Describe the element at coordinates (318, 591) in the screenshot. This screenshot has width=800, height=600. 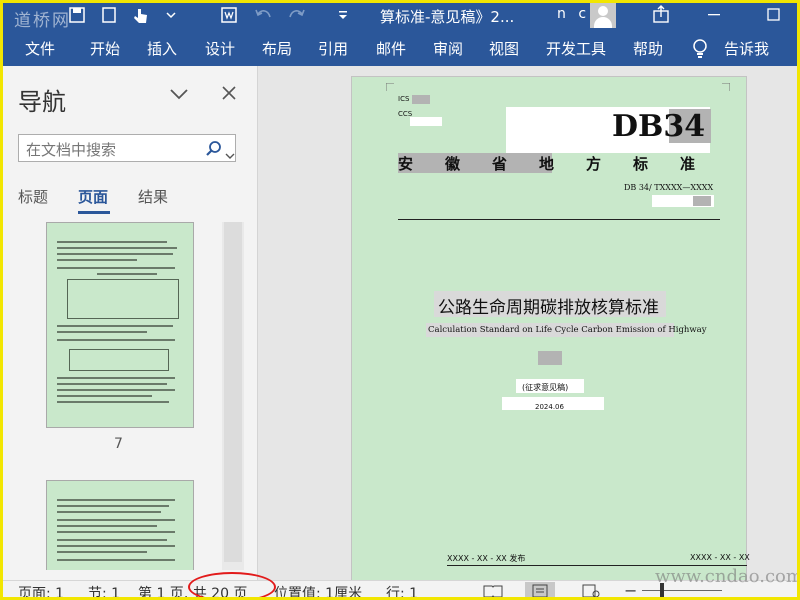
I see `status-position: 位置值: 1厘米` at that location.